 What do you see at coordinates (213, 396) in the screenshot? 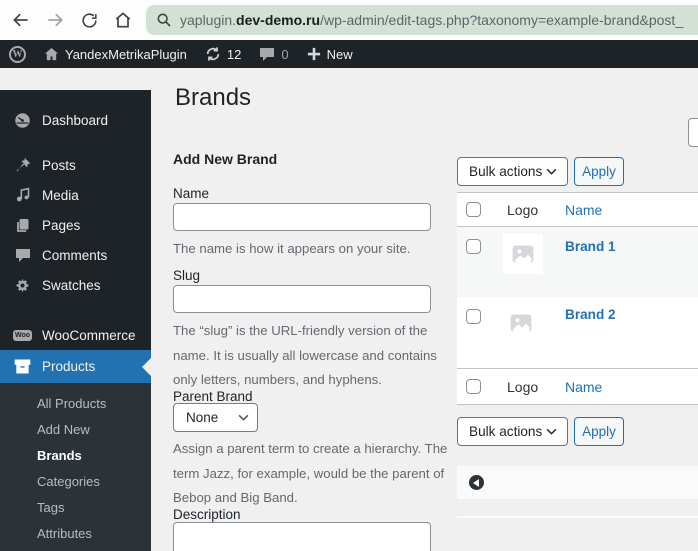
I see `parent-brand-label: Parent Brand` at bounding box center [213, 396].